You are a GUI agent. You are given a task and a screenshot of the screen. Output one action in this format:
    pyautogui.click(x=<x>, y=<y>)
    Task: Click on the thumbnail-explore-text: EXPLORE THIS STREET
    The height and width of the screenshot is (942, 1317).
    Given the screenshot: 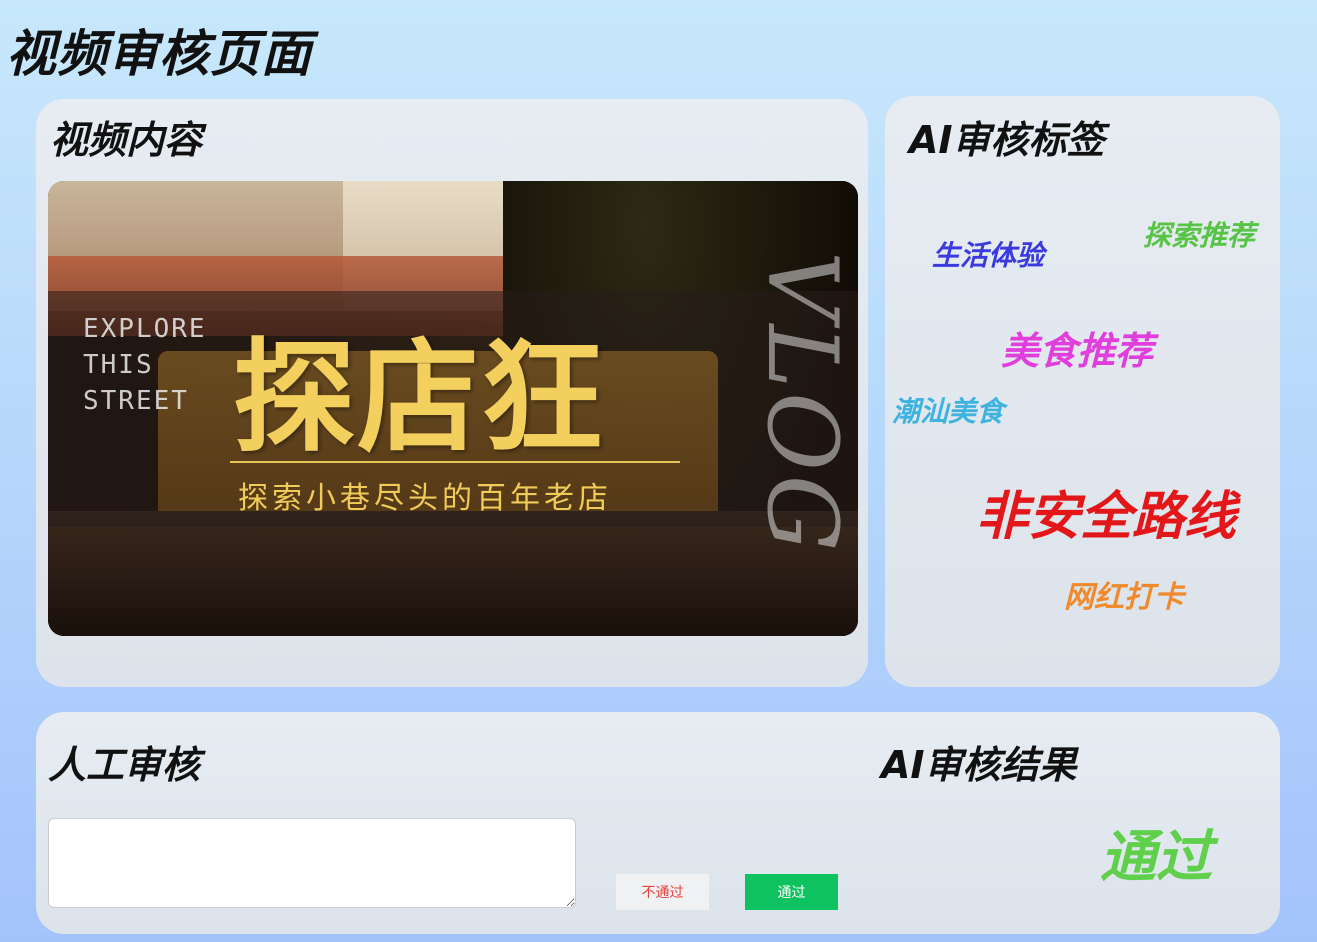 What is the action you would take?
    pyautogui.click(x=145, y=365)
    